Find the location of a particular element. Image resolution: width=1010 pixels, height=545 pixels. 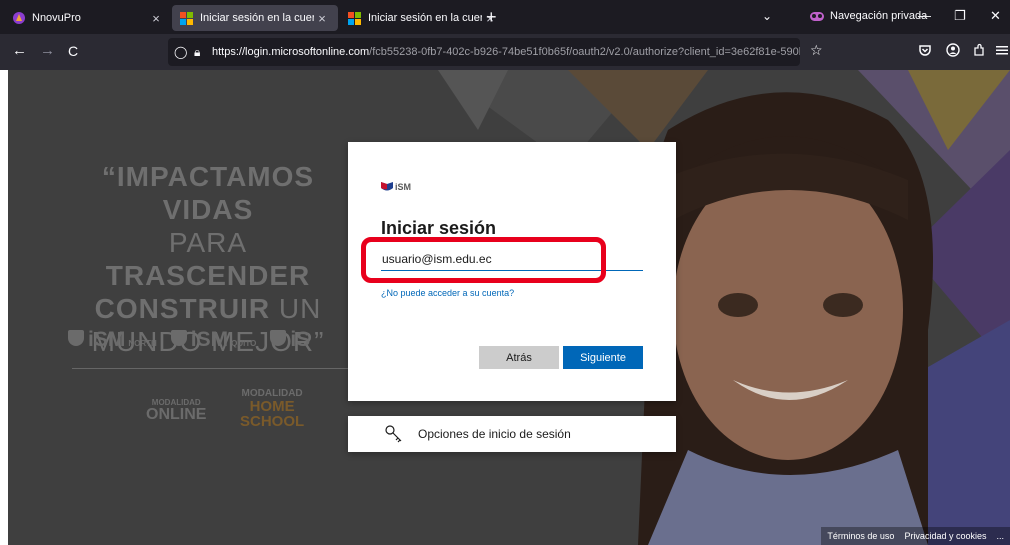

tab-nnovupro: NnovuPro × is located at coordinates (88, 18).